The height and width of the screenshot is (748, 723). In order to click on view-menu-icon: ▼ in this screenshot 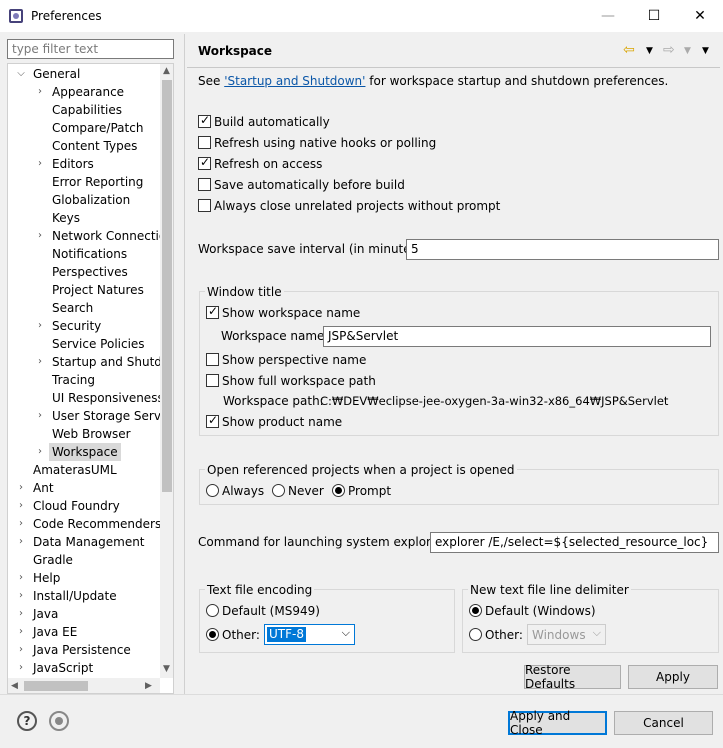, I will do `click(705, 51)`.